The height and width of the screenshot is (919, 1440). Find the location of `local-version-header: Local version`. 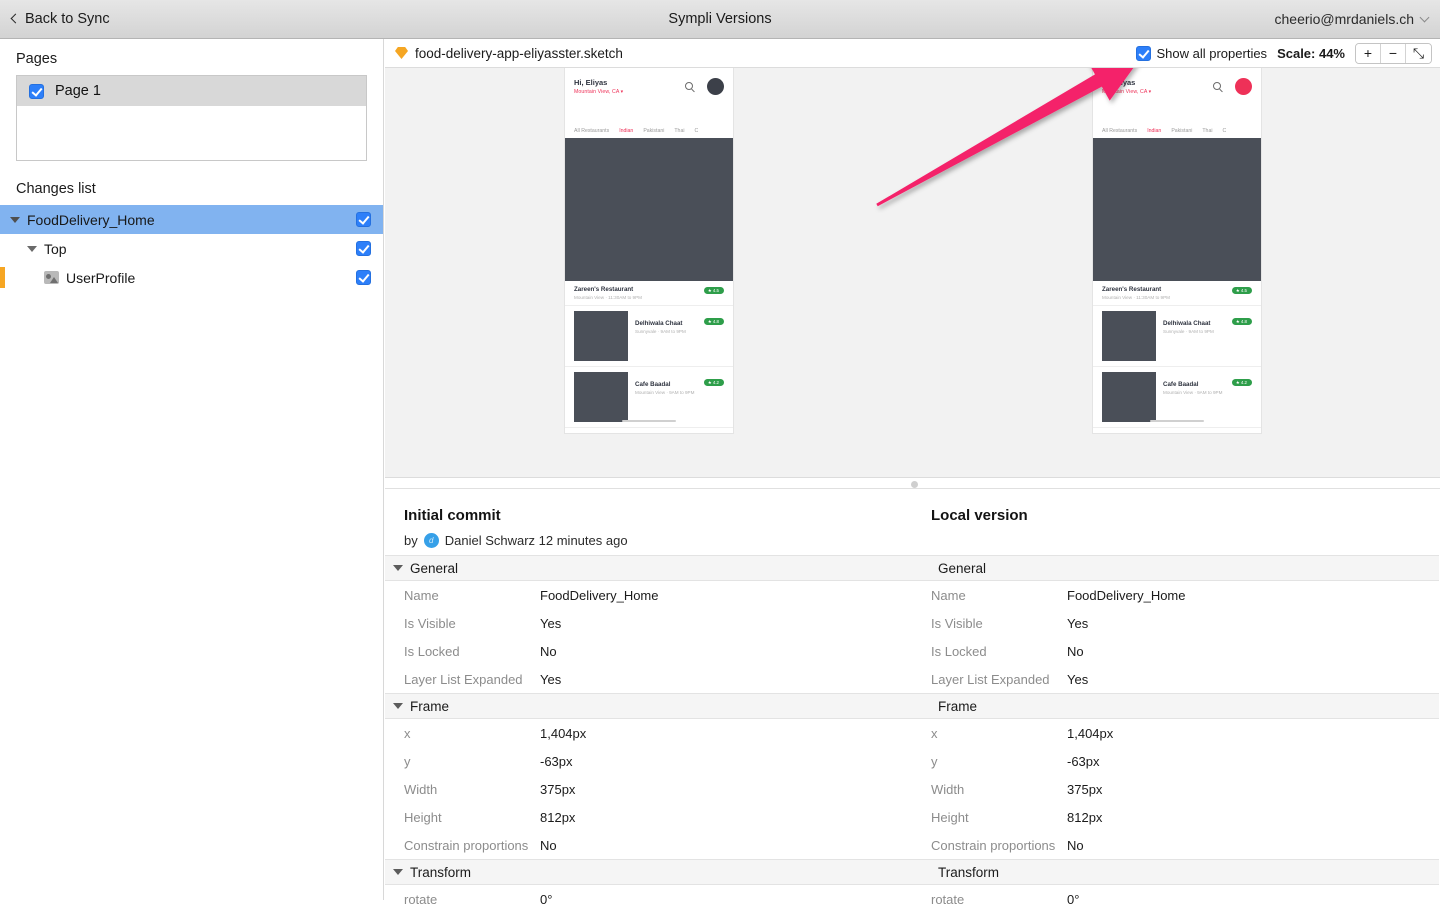

local-version-header: Local version is located at coordinates (1175, 522).